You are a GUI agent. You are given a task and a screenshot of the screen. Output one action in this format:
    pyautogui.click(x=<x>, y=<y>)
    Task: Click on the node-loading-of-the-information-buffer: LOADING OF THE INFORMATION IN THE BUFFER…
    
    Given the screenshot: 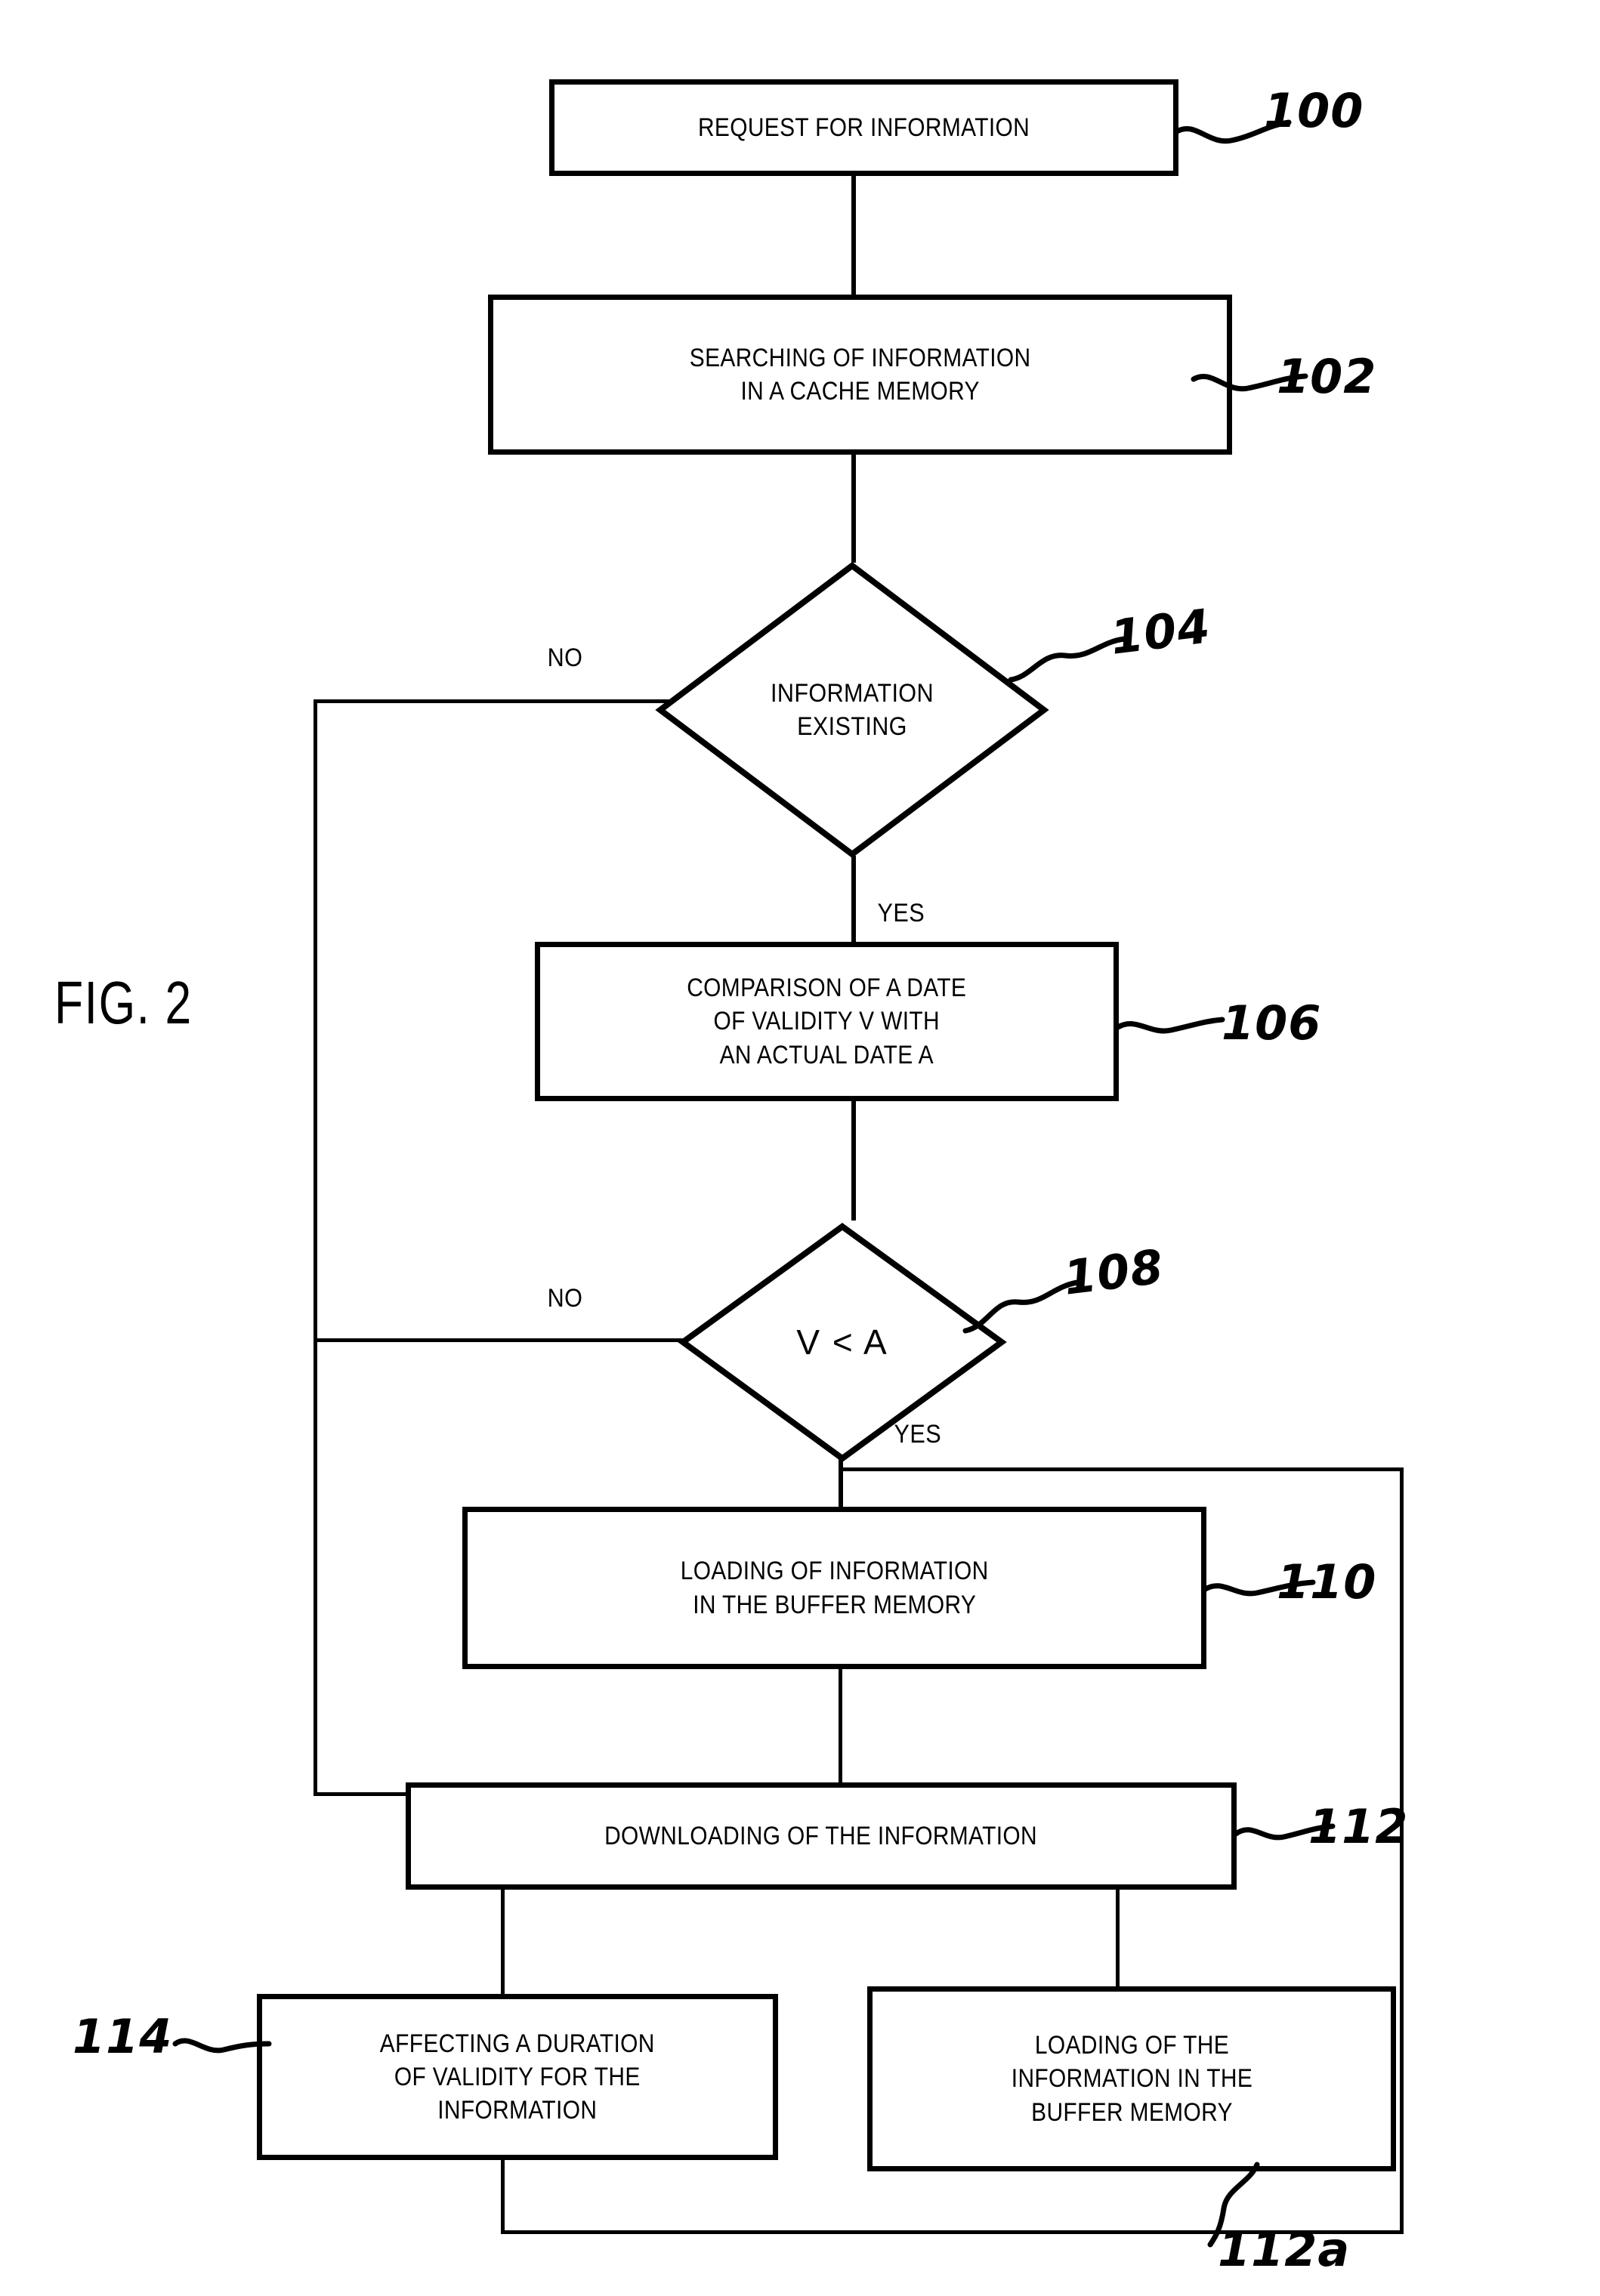 What is the action you would take?
    pyautogui.click(x=1131, y=2078)
    